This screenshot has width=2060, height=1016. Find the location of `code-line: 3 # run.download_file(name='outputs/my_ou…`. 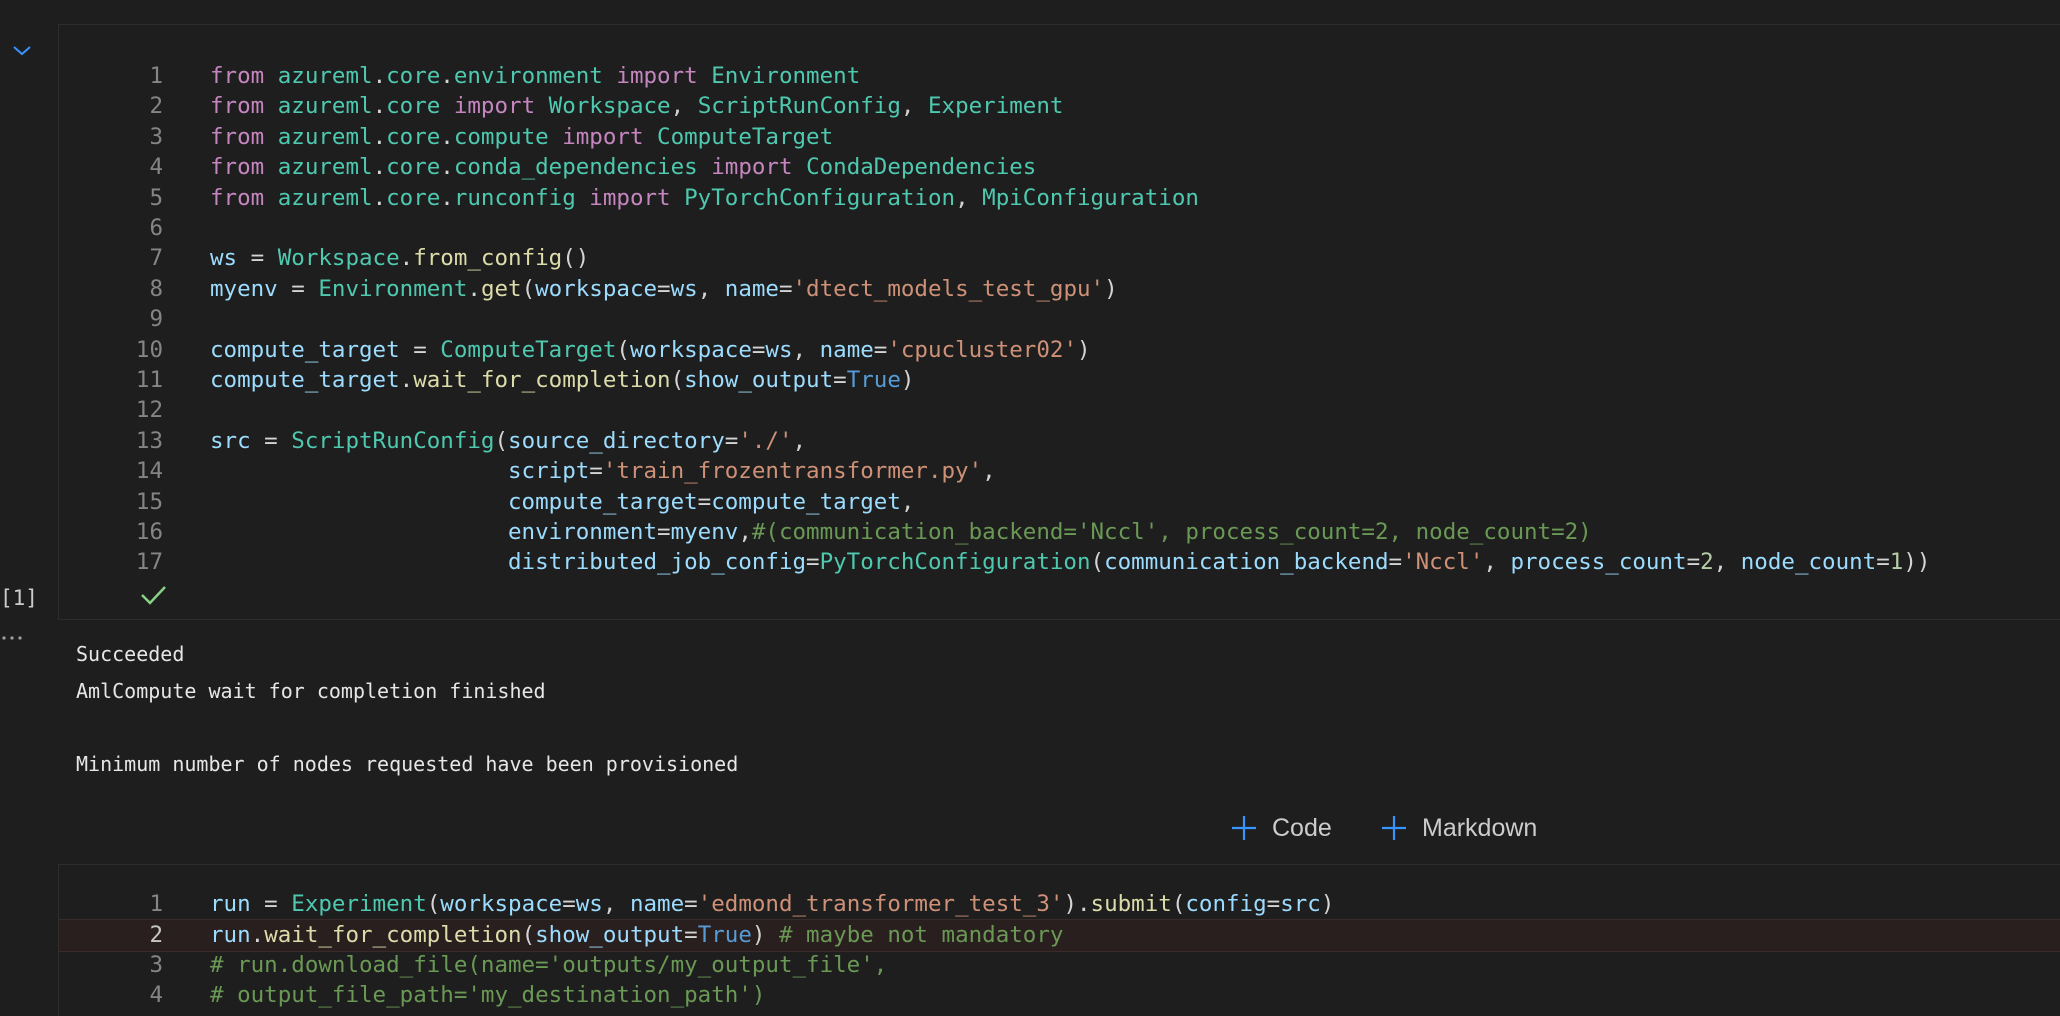

code-line: 3 # run.download_file(name='outputs/my_ou… is located at coordinates (1059, 965).